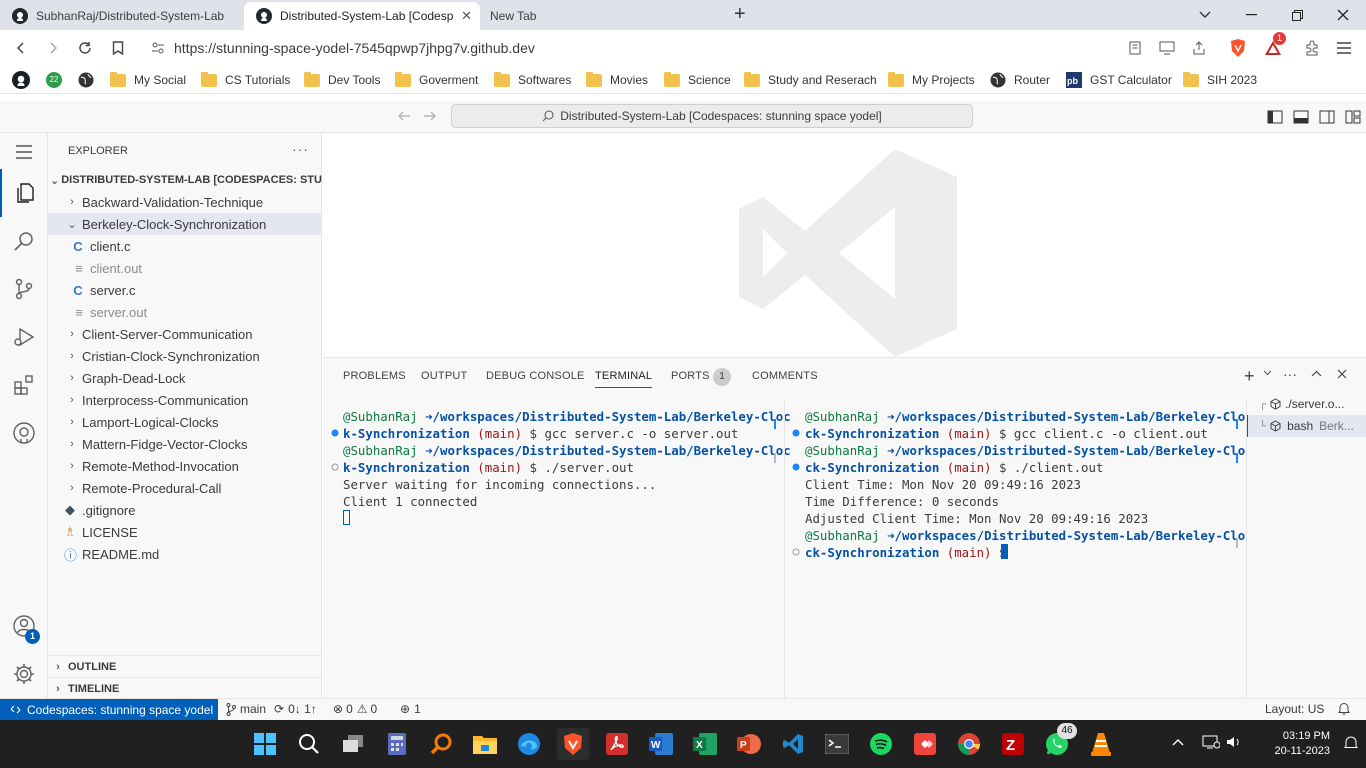 Image resolution: width=1366 pixels, height=768 pixels. I want to click on run-debug-icon, so click(24, 337).